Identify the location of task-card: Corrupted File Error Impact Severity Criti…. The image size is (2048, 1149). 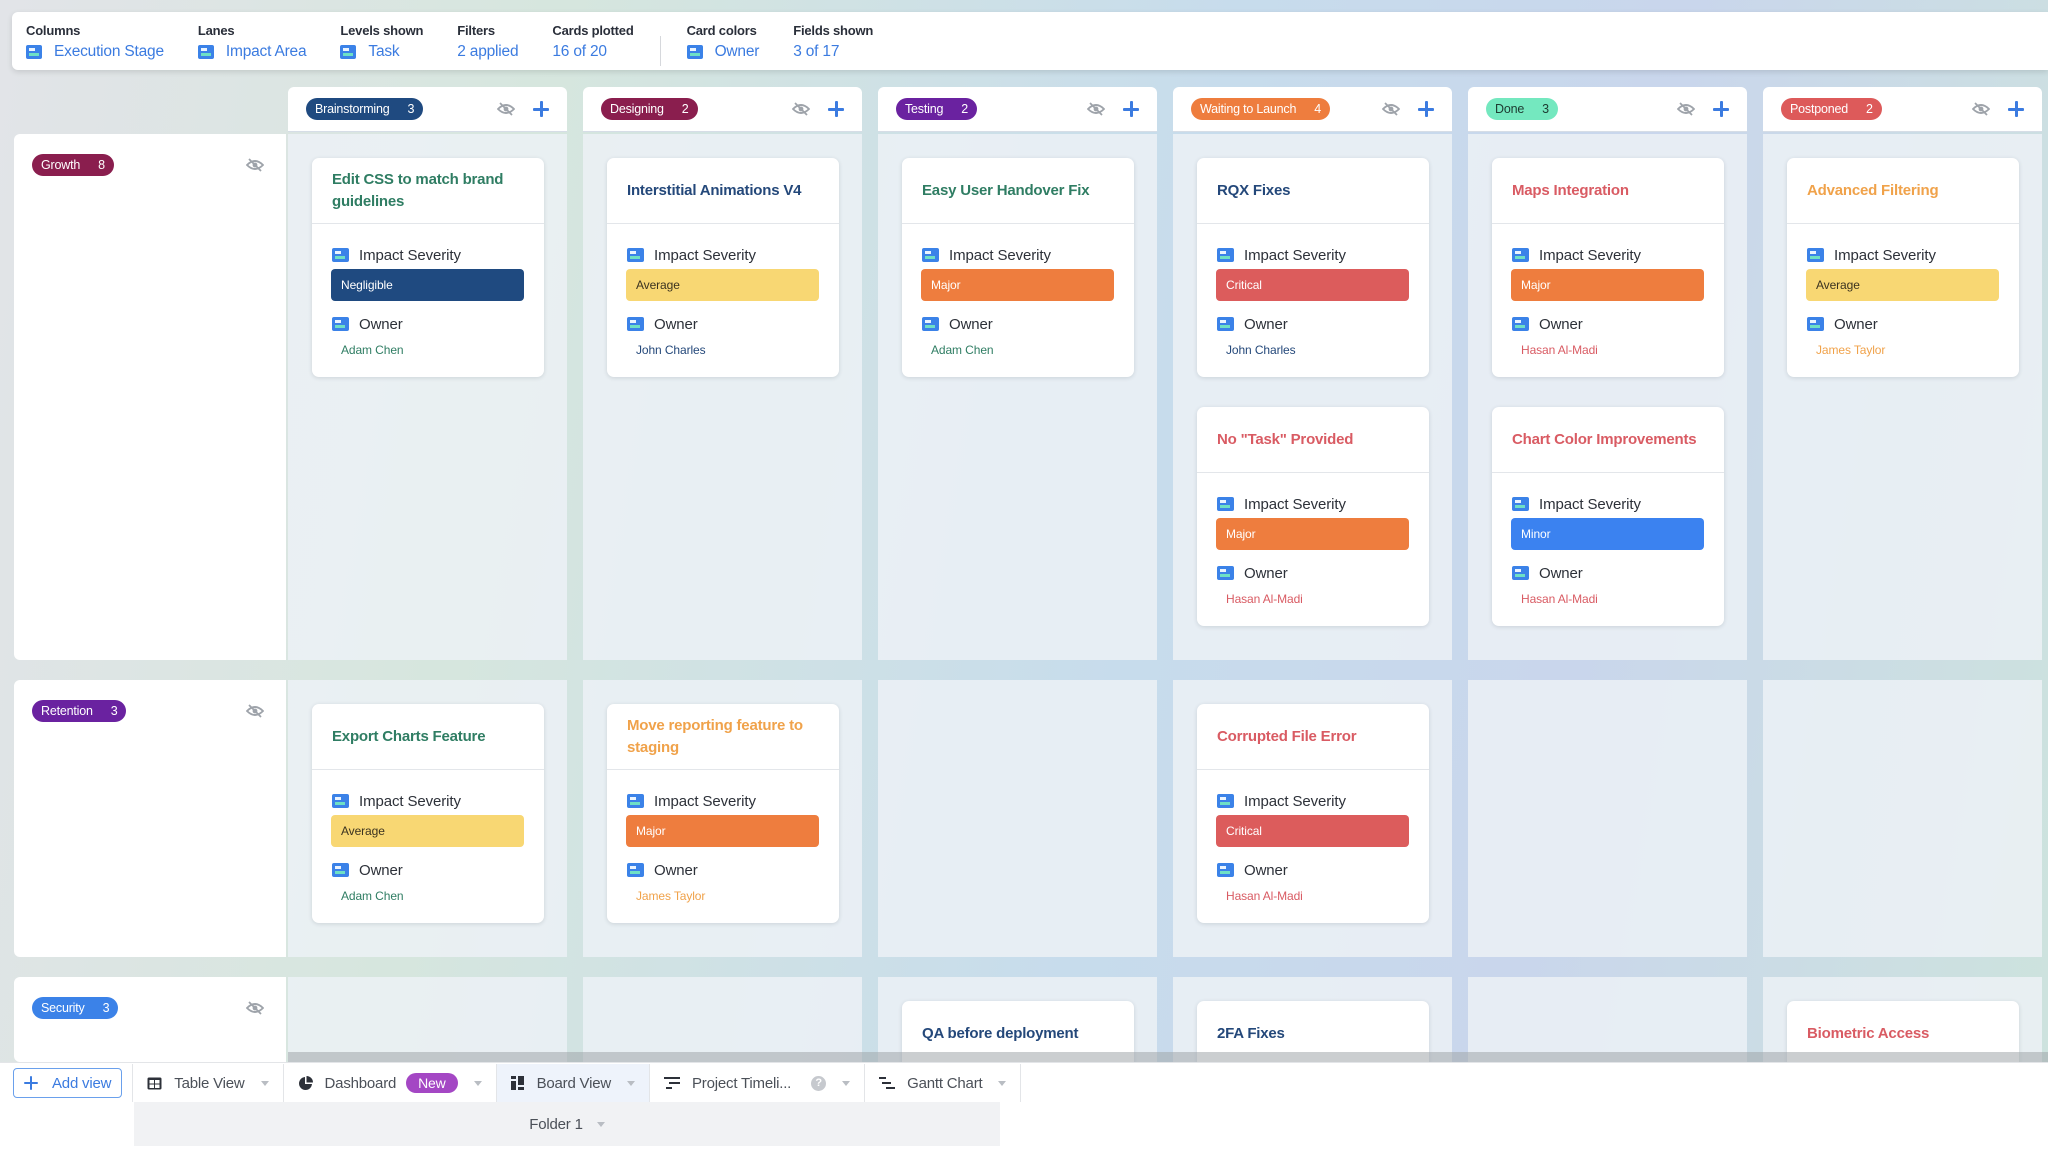
(1313, 813).